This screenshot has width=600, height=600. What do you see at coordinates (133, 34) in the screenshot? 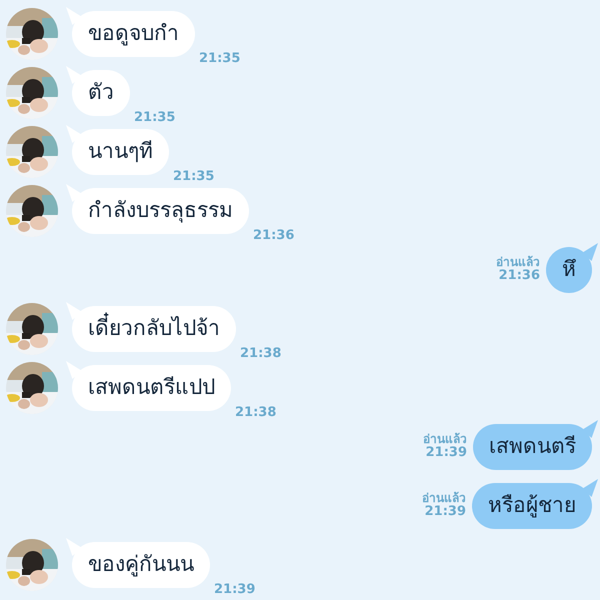
I see `message-bubble: ขอดูจบกำ` at bounding box center [133, 34].